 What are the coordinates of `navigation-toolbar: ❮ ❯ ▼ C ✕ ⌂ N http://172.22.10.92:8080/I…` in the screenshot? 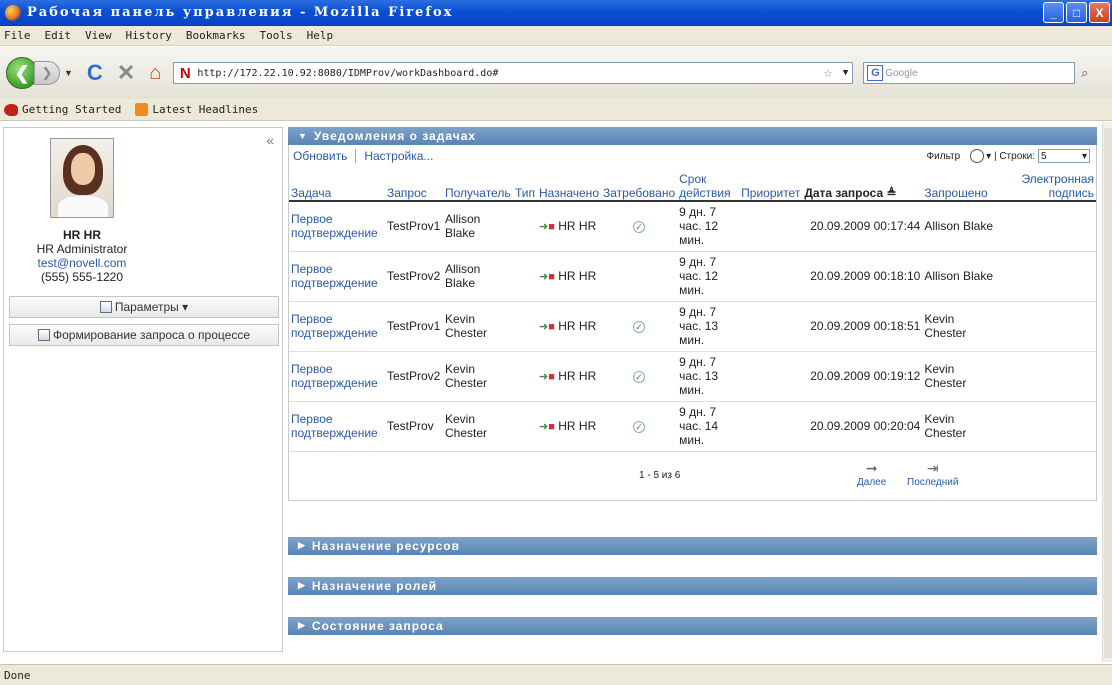 It's located at (556, 73).